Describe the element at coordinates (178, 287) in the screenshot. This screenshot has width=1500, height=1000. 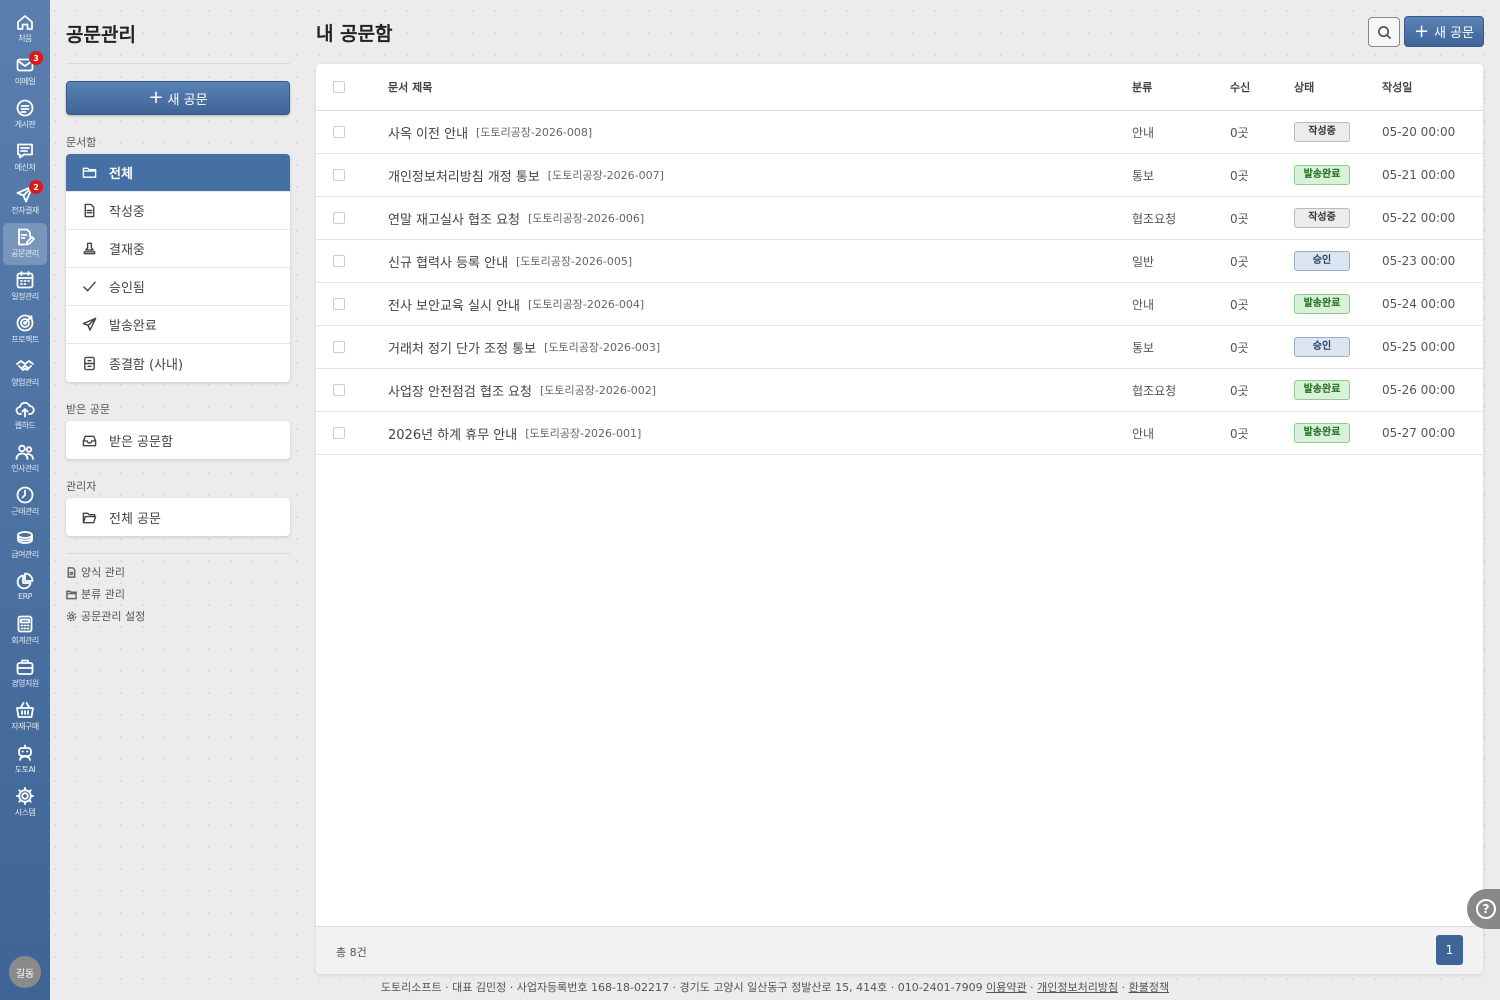
I see `sidebar-item-approved: 승인됨` at that location.